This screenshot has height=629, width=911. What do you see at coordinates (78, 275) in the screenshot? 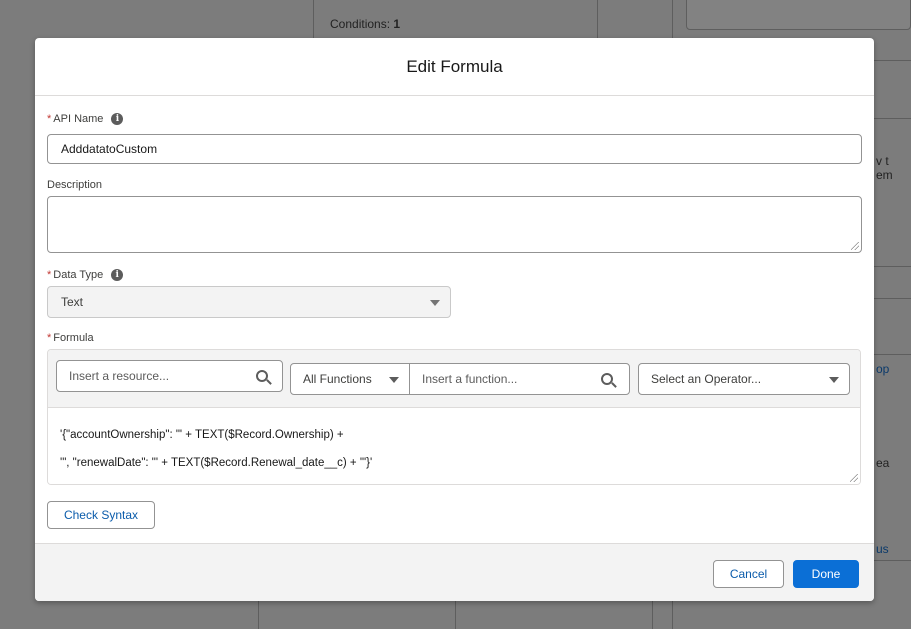
I see `data-type-label-text: Data Type` at bounding box center [78, 275].